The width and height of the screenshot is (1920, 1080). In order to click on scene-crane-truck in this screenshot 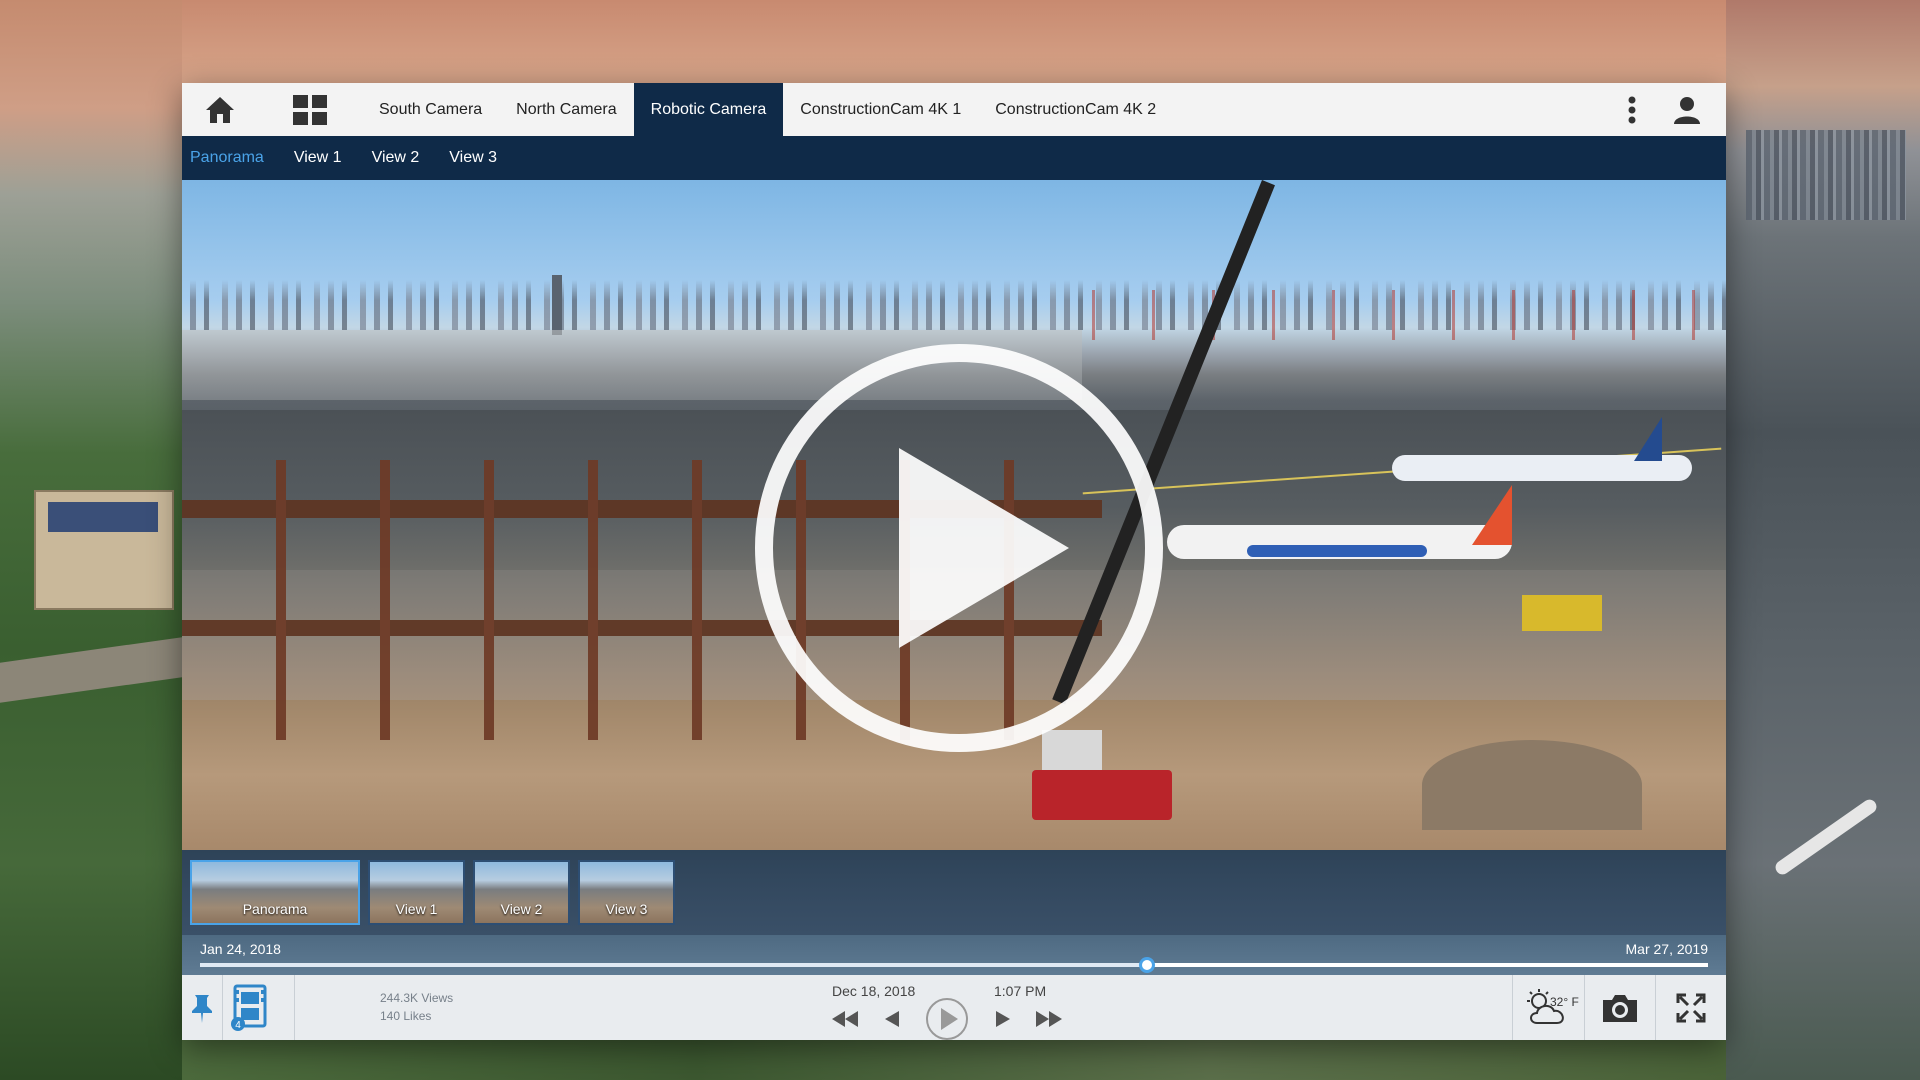, I will do `click(1102, 775)`.